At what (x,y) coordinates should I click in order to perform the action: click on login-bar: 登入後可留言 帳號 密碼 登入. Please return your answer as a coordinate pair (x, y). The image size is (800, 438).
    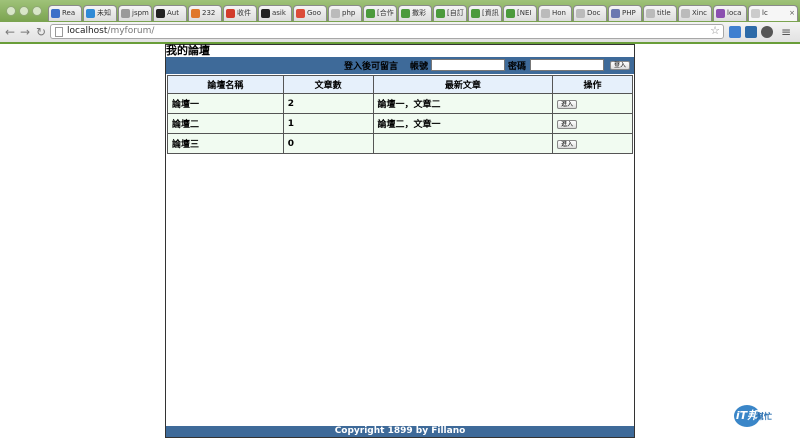
    Looking at the image, I should click on (400, 65).